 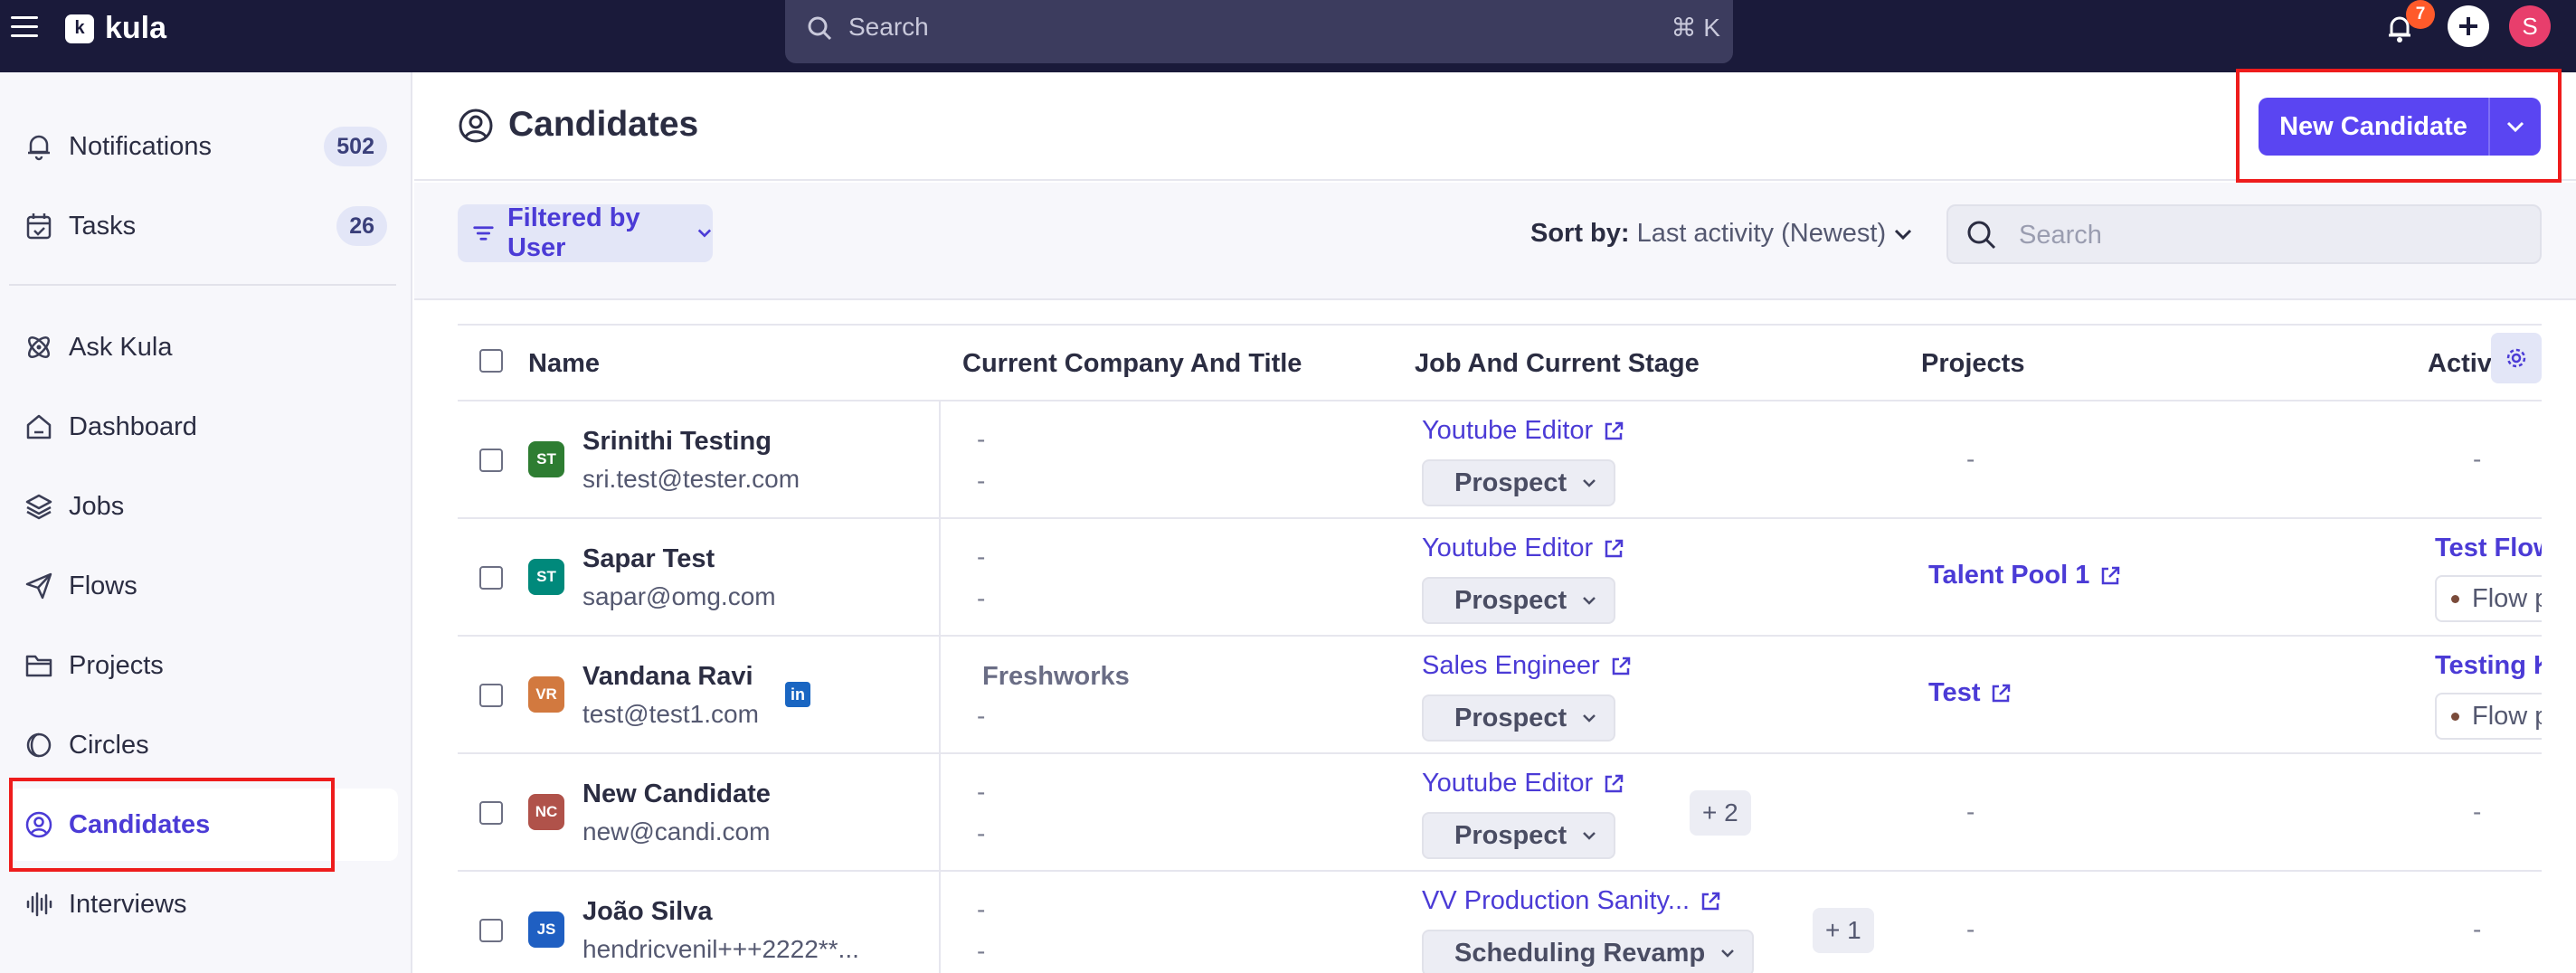 I want to click on highlight-box-new-candidate, so click(x=2399, y=126).